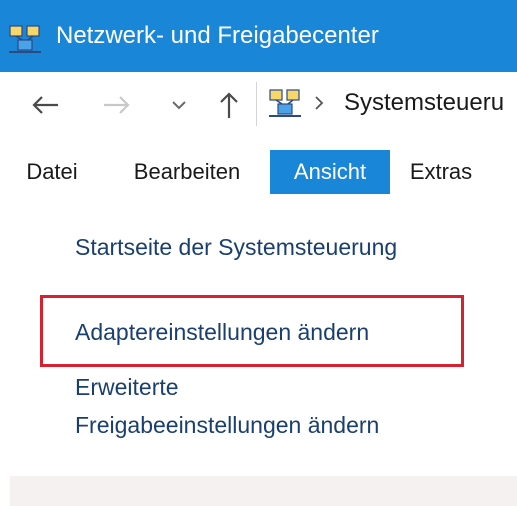 This screenshot has width=517, height=506. Describe the element at coordinates (127, 387) in the screenshot. I see `link-advanced-sharing-line1: Erweiterte` at that location.